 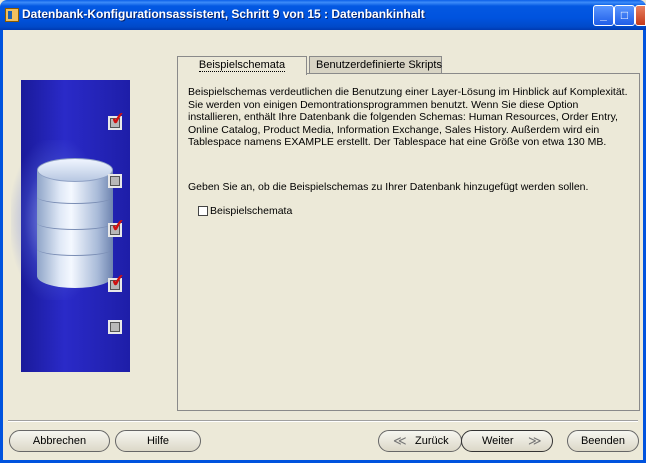 I want to click on finish-button: Beenden, so click(x=603, y=441).